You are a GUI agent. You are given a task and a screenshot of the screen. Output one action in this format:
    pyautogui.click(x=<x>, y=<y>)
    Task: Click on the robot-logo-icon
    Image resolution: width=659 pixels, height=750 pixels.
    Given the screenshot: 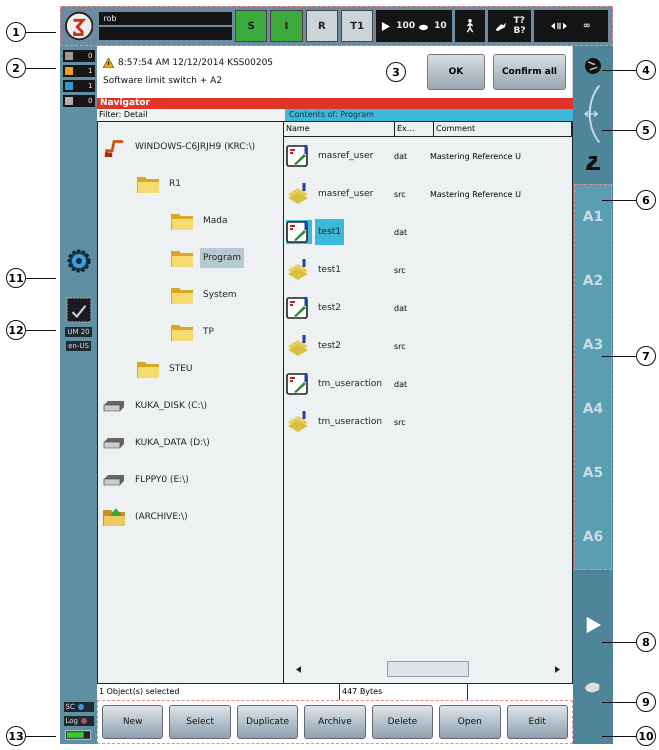 What is the action you would take?
    pyautogui.click(x=79, y=26)
    